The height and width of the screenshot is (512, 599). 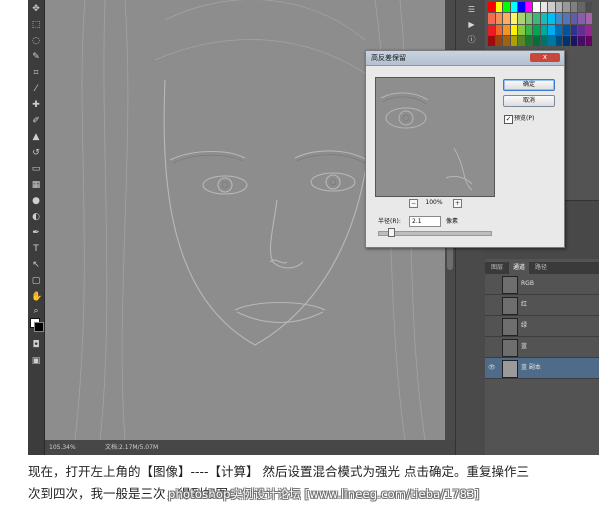 I want to click on eyedropper-tool-icon: ⁄, so click(x=36, y=89).